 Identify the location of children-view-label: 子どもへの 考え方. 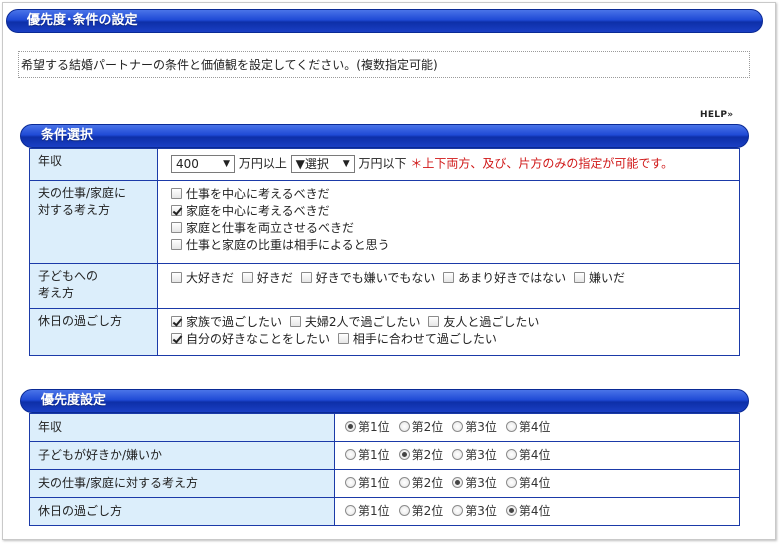
(93, 286).